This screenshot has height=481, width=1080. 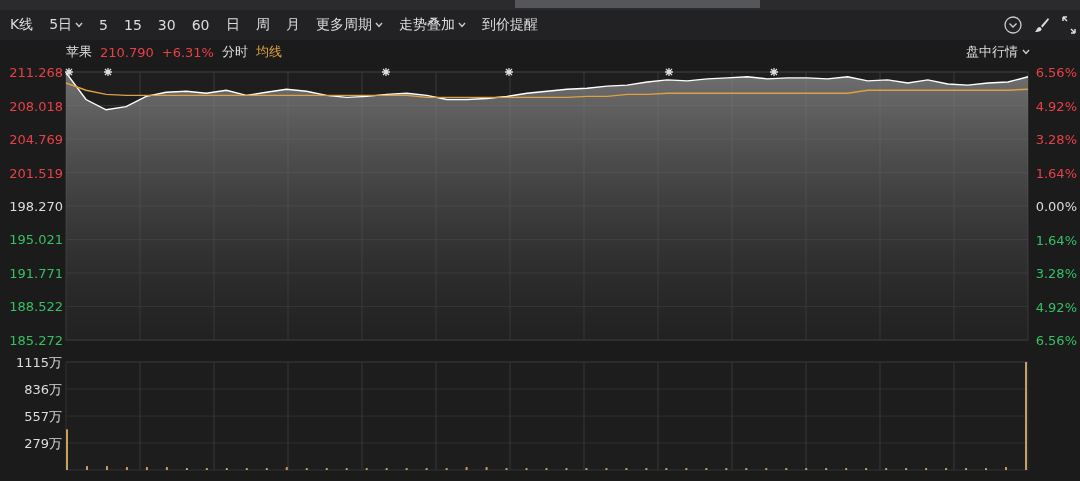 What do you see at coordinates (36, 307) in the screenshot?
I see `axis-label: 188.522` at bounding box center [36, 307].